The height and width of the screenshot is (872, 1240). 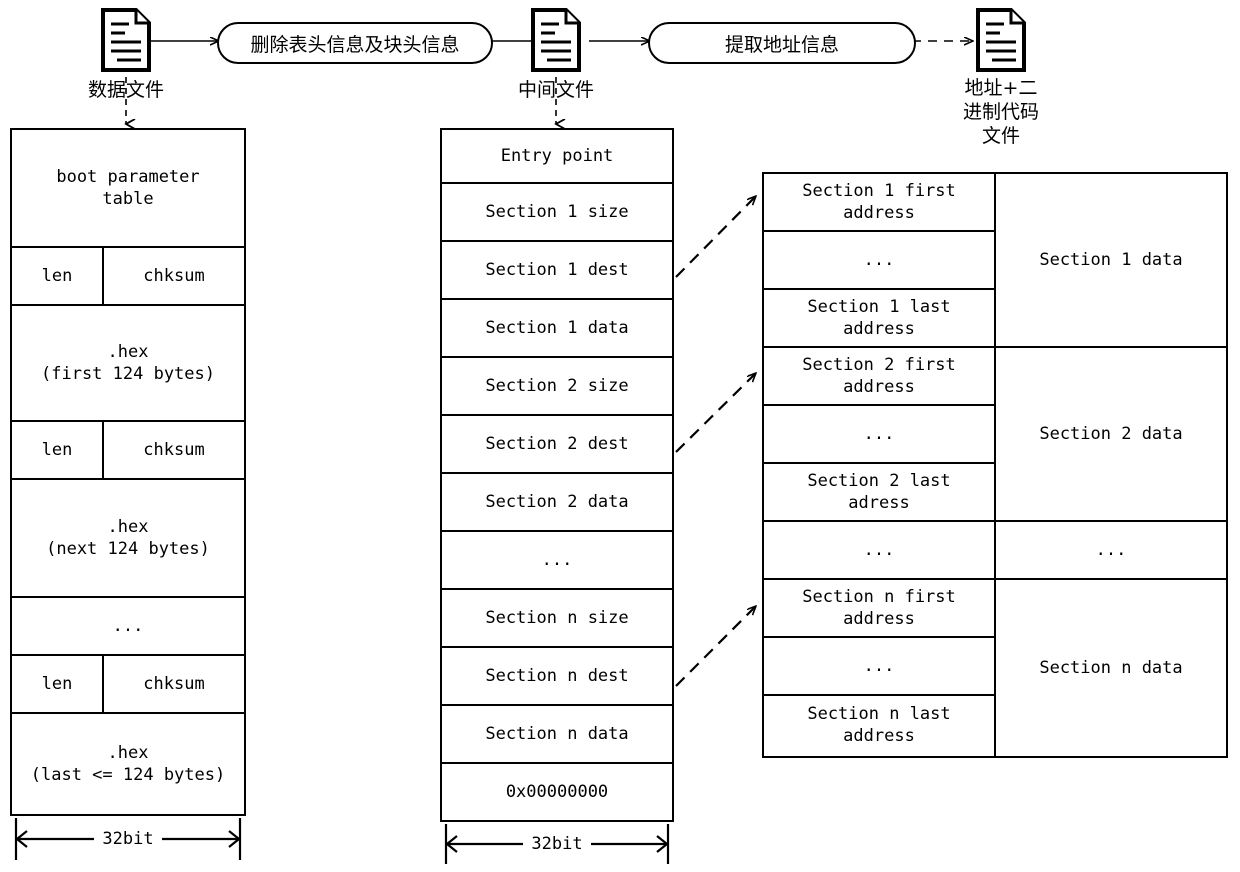 I want to click on address-row: Section 1 first address, so click(x=879, y=203).